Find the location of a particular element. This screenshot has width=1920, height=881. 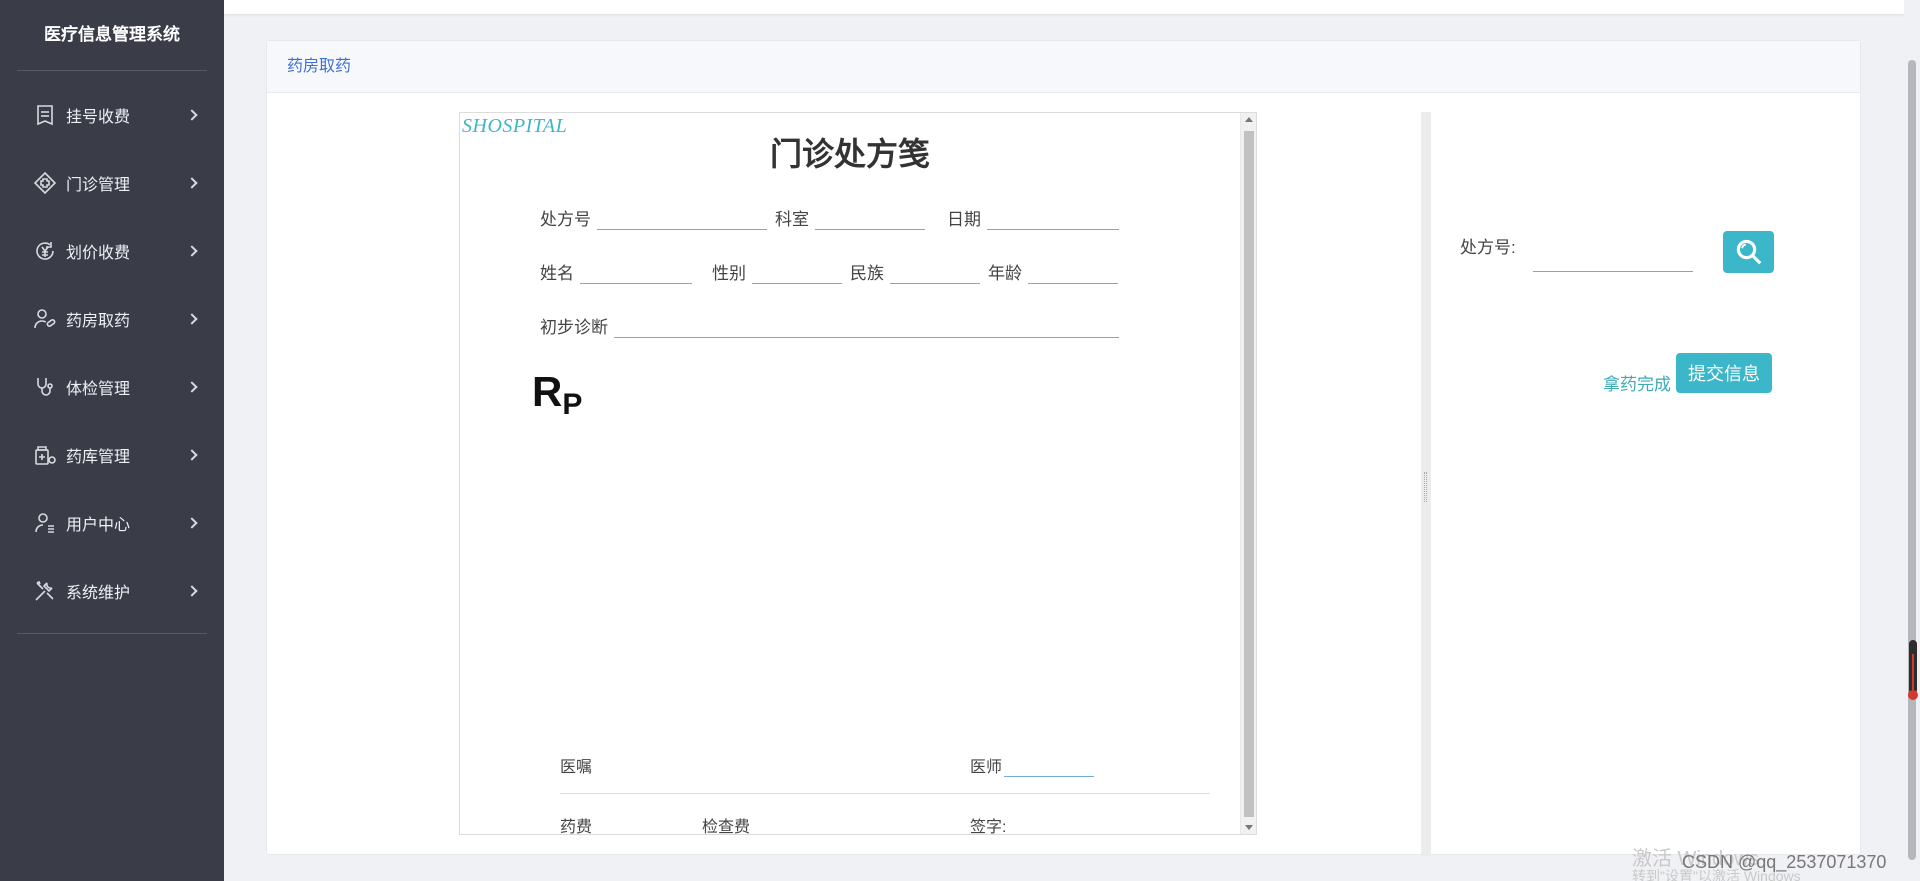

sidebar-item-register-fee: 挂号收费 is located at coordinates (112, 115).